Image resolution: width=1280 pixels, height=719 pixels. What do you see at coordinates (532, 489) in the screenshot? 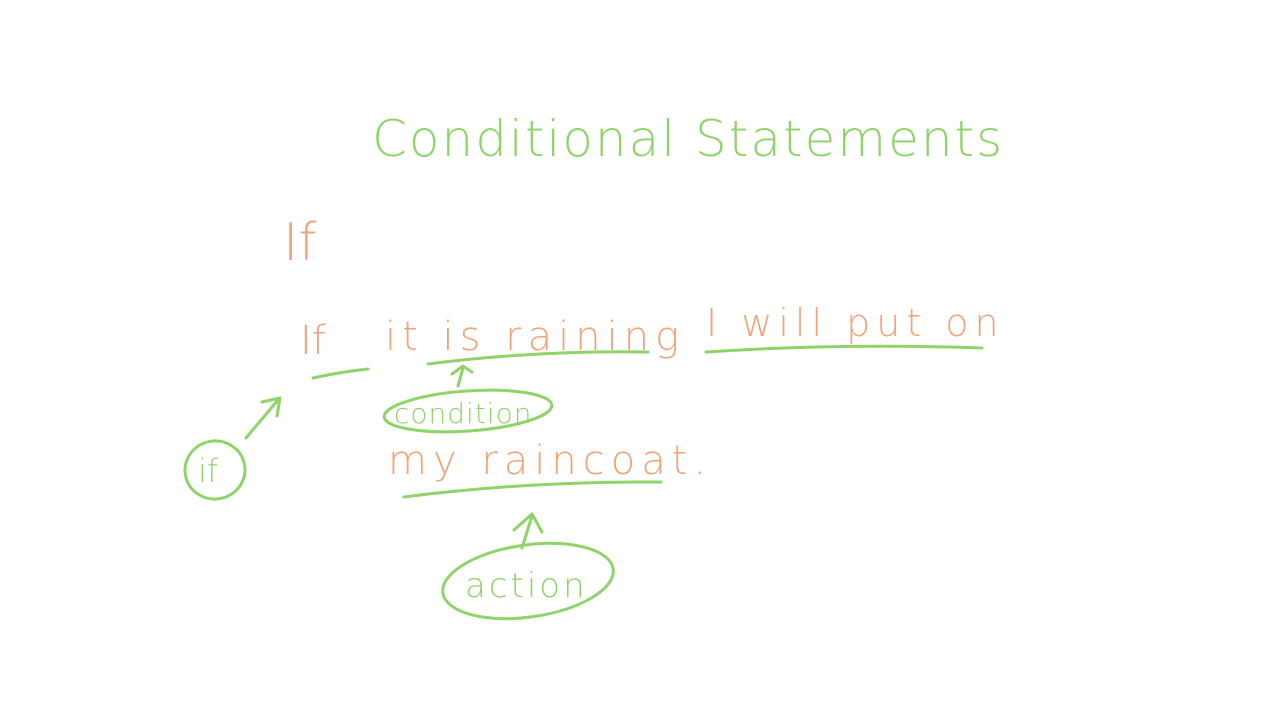
I see `action-underline-line2` at bounding box center [532, 489].